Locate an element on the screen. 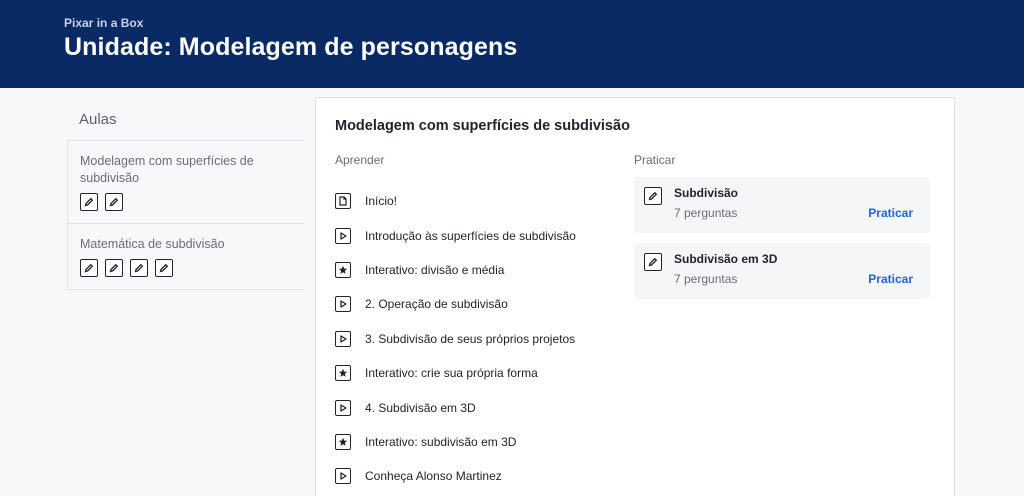 The image size is (1024, 496). learn-item: 3. Subdivisão de seus próprios projetos is located at coordinates (480, 339).